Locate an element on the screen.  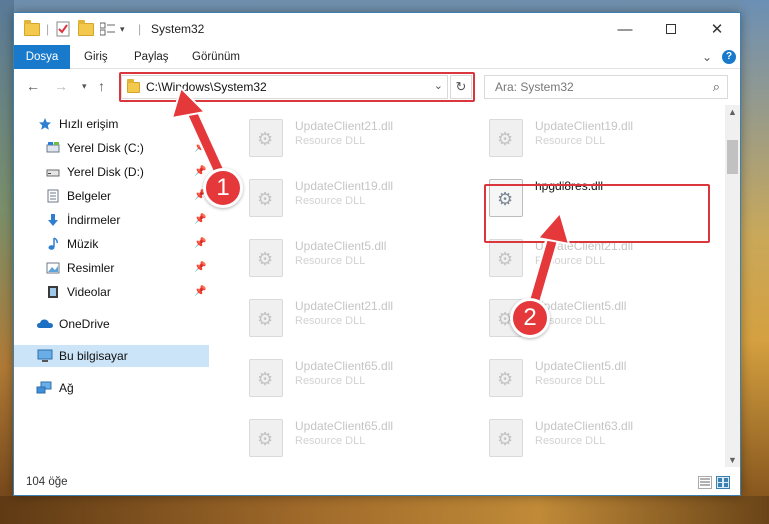
step-badge-1: 1 is located at coordinates (223, 188).